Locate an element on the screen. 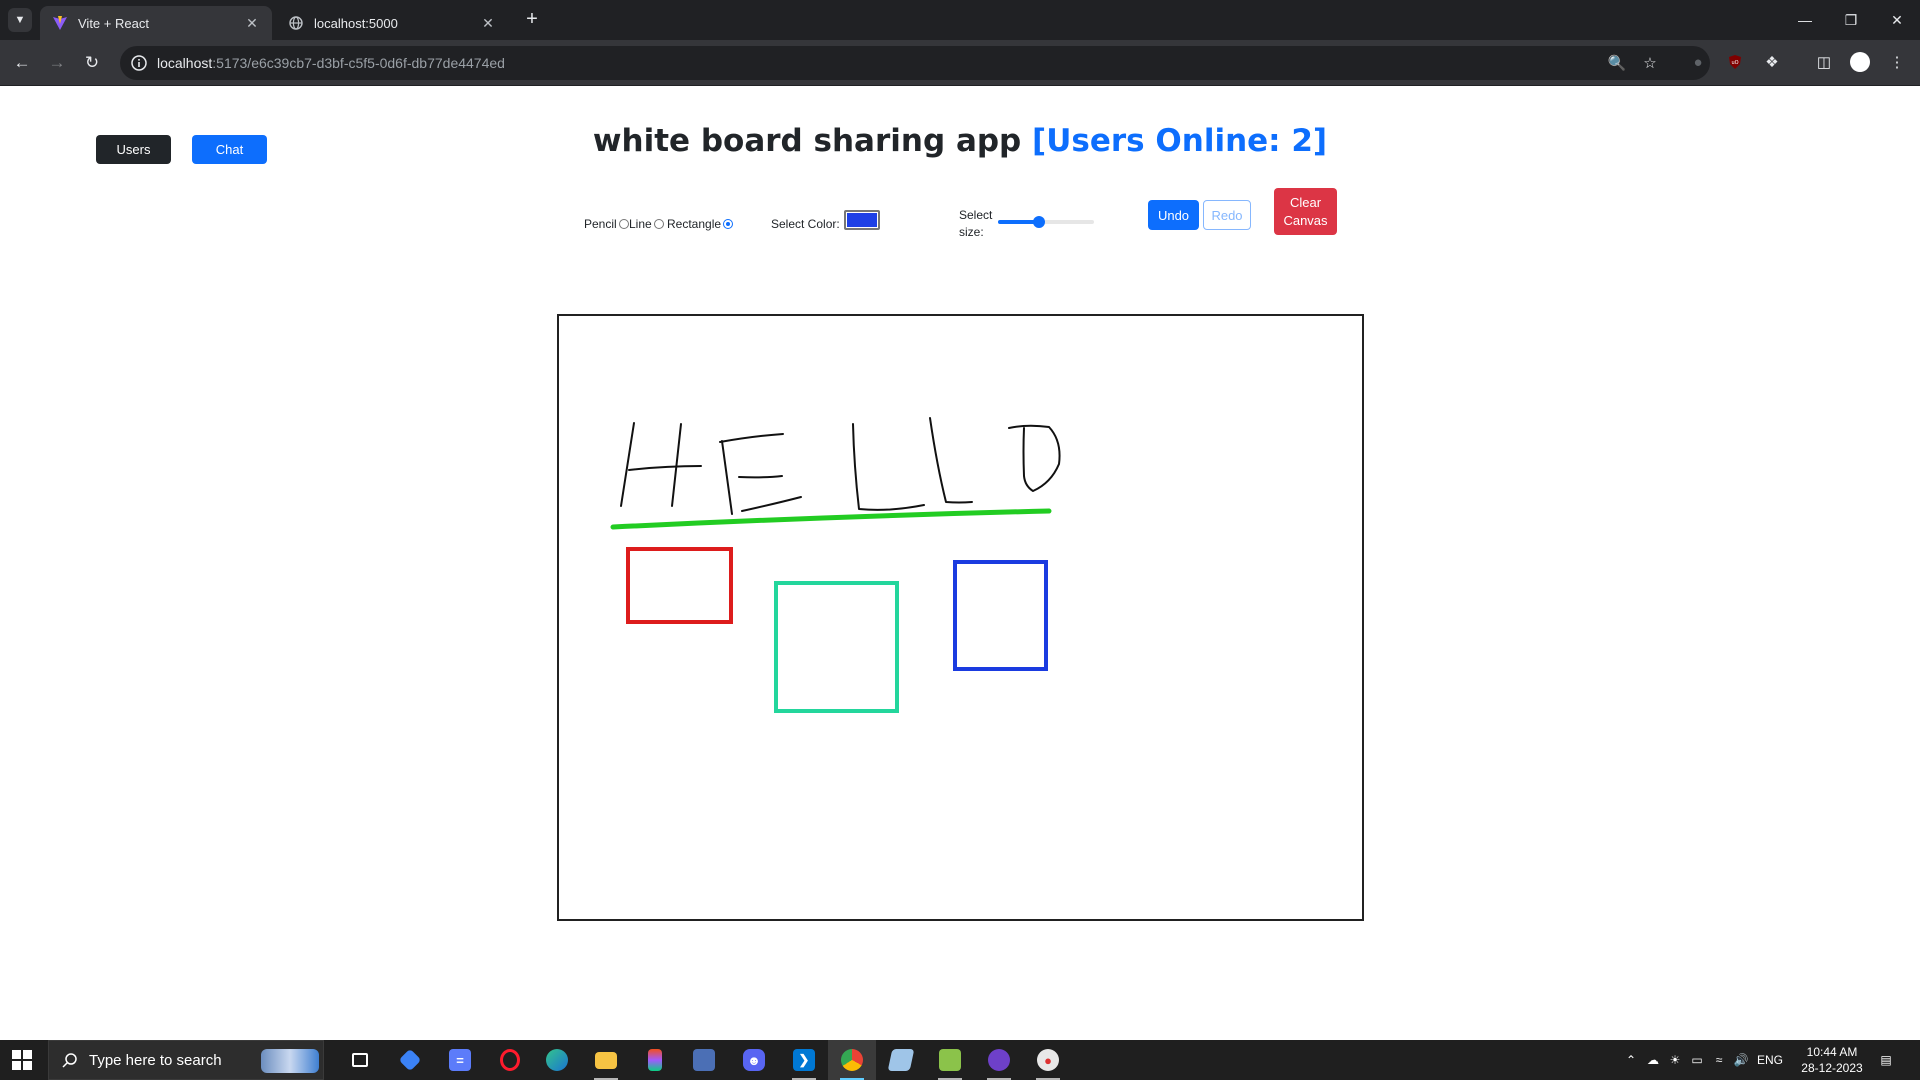  notepad-plus-icon is located at coordinates (950, 1060).